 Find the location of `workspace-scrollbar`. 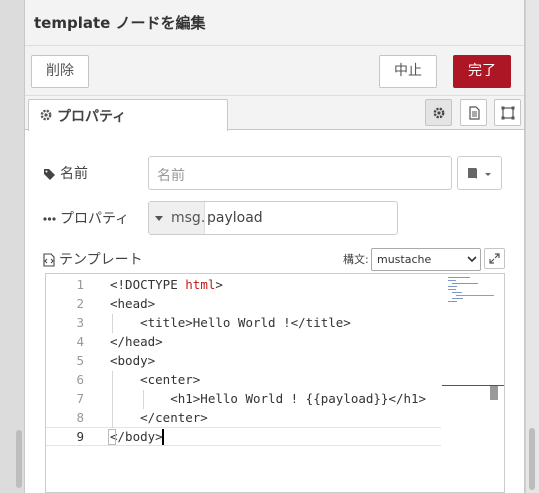

workspace-scrollbar is located at coordinates (19, 459).